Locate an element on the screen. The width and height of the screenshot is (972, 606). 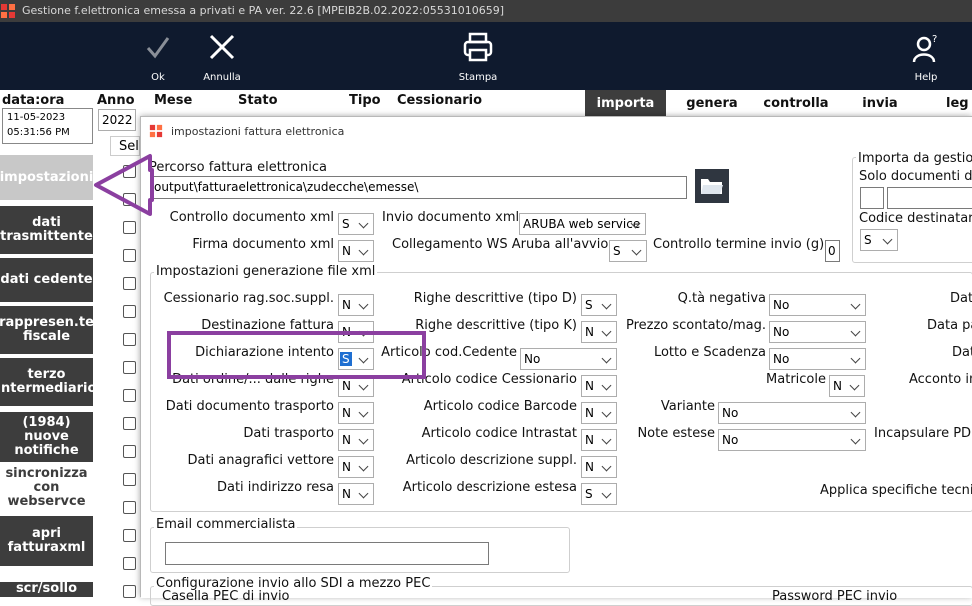
anno-select: 2022 is located at coordinates (117, 120).